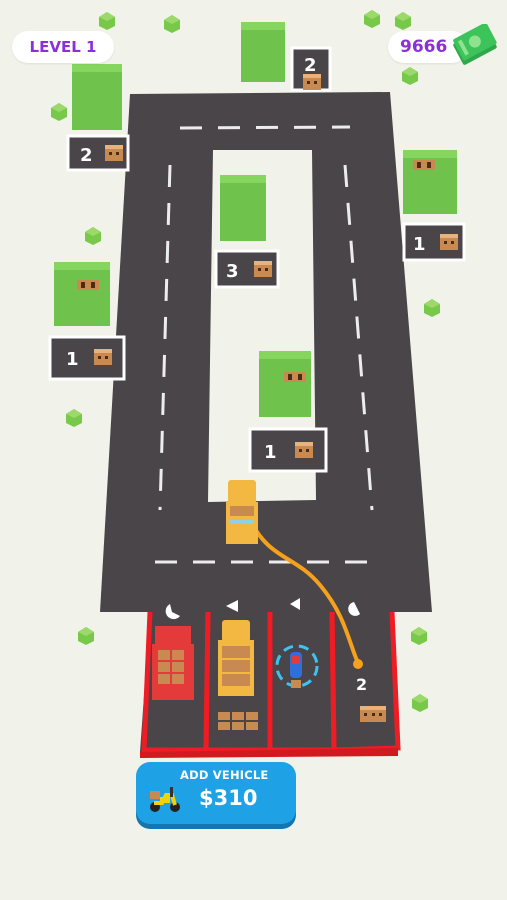 This screenshot has height=900, width=507. What do you see at coordinates (358, 664) in the screenshot?
I see `route-endpoint` at bounding box center [358, 664].